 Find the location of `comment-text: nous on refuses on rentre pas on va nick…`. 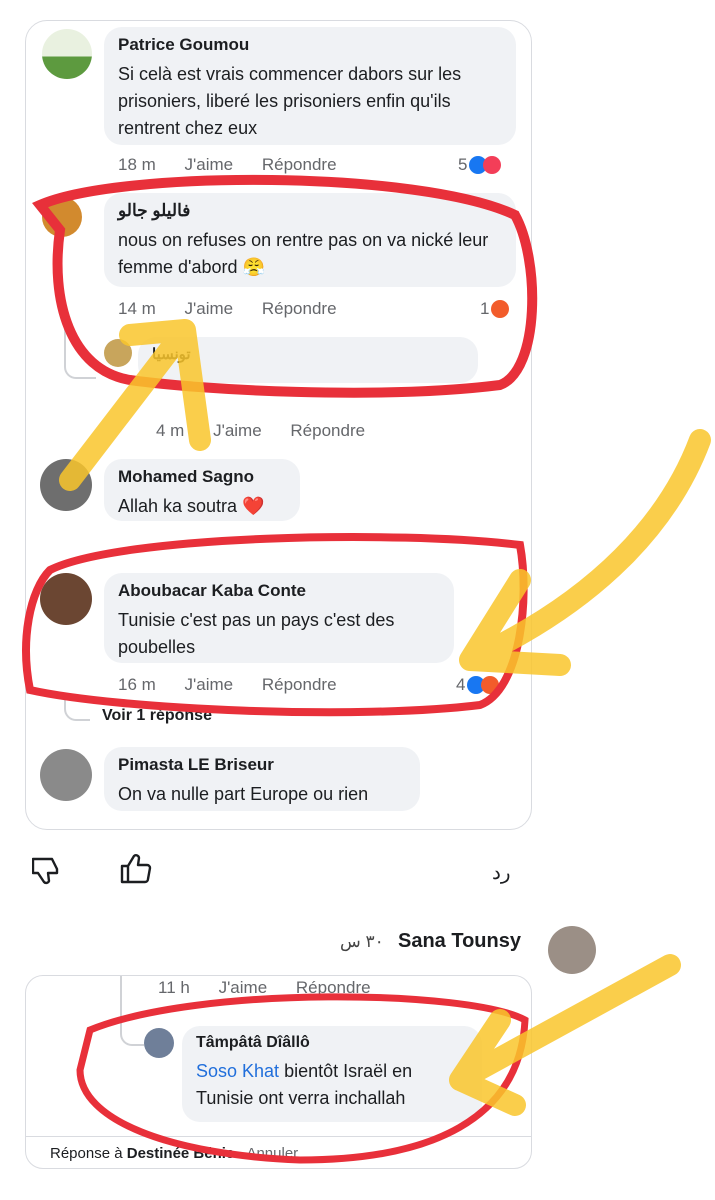

comment-text: nous on refuses on rentre pas on va nick… is located at coordinates (303, 253).